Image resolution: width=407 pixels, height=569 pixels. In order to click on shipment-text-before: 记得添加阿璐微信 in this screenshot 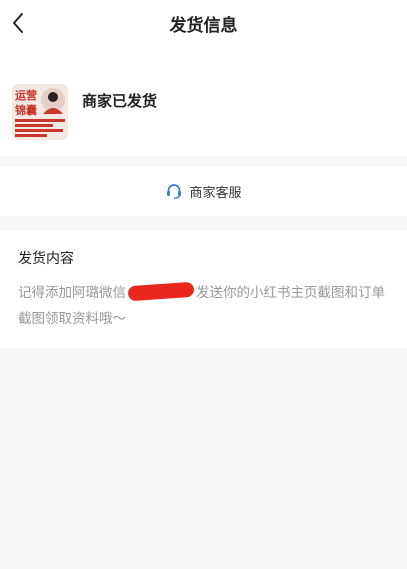, I will do `click(72, 293)`.